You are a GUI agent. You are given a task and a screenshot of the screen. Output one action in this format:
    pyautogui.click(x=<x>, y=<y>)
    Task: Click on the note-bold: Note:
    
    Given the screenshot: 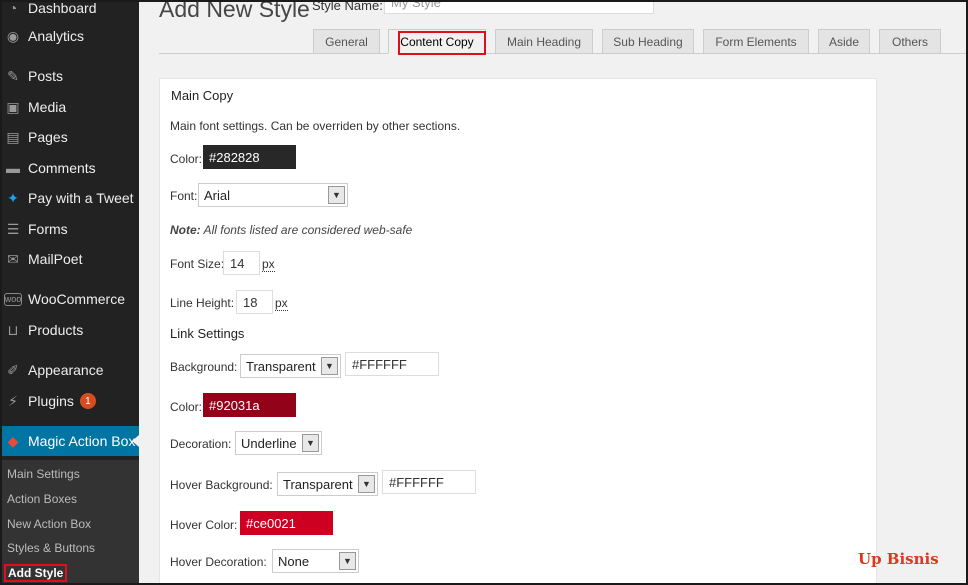 What is the action you would take?
    pyautogui.click(x=185, y=230)
    